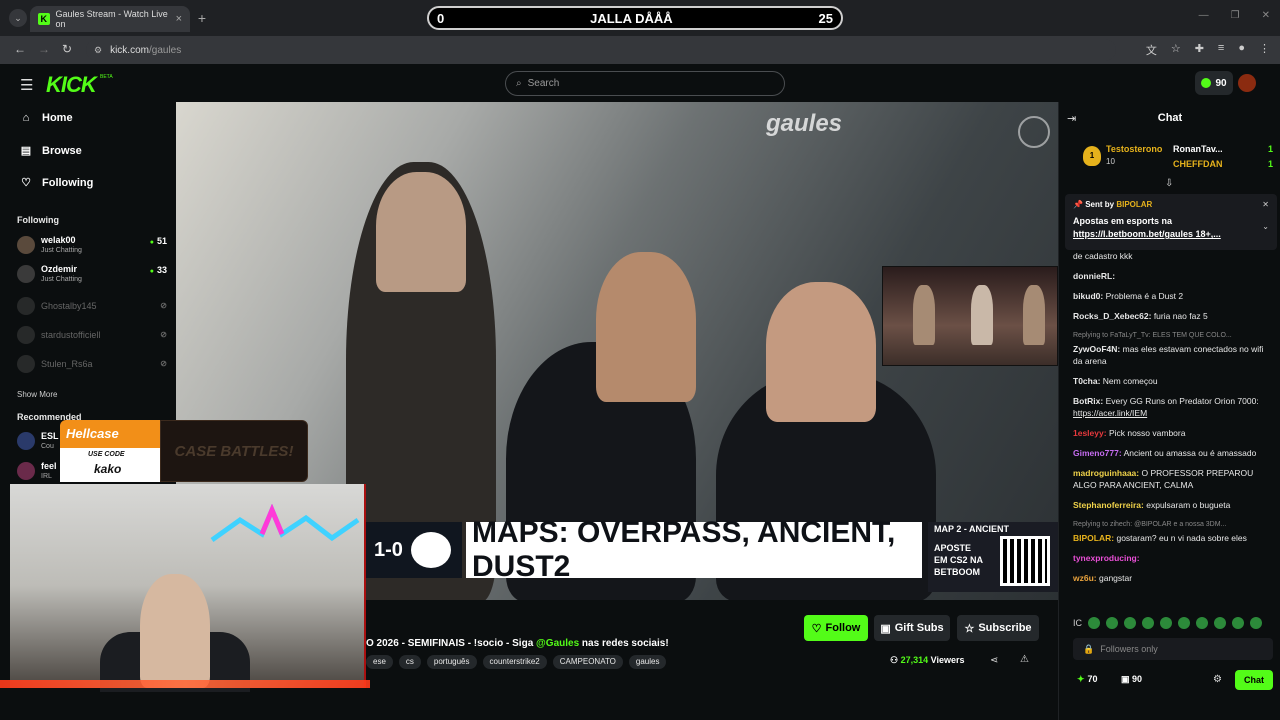  What do you see at coordinates (1266, 15) in the screenshot?
I see `close-window-button: ✕` at bounding box center [1266, 15].